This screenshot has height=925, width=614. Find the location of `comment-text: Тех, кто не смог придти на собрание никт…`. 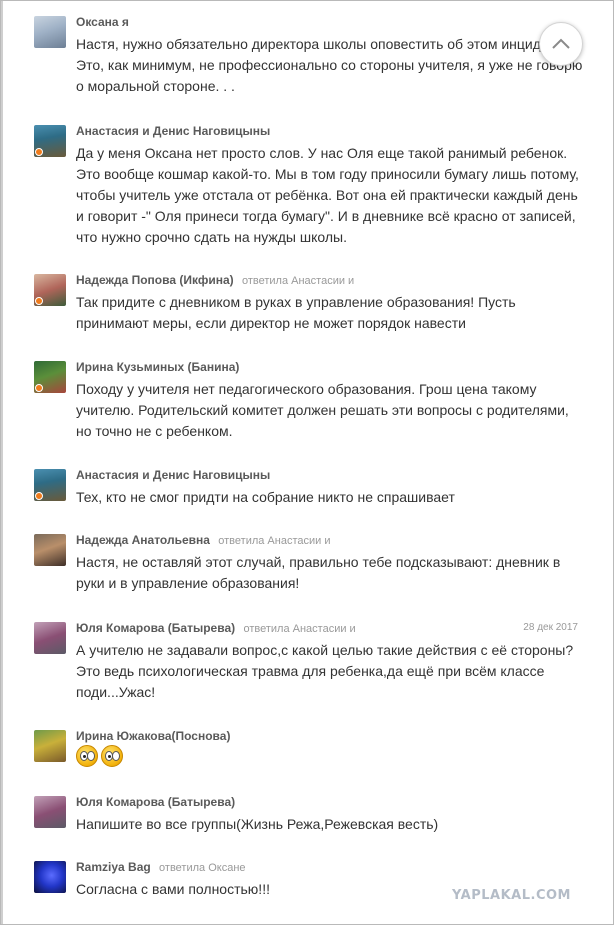

comment-text: Тех, кто не смог придти на собрание никт… is located at coordinates (265, 497).